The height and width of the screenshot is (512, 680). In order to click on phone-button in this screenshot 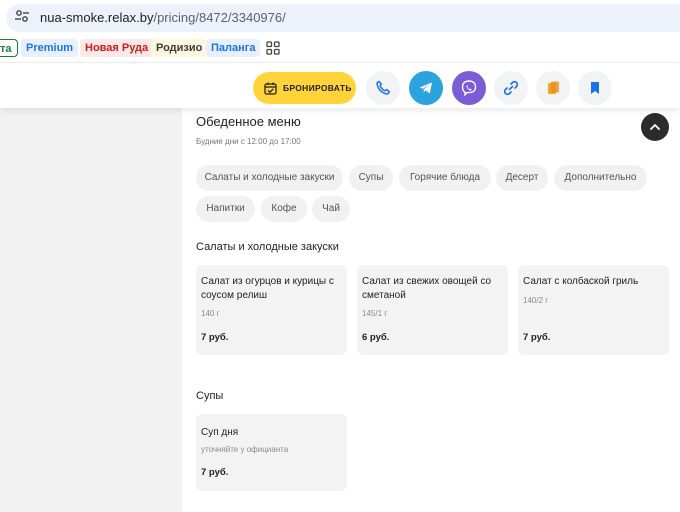, I will do `click(383, 88)`.